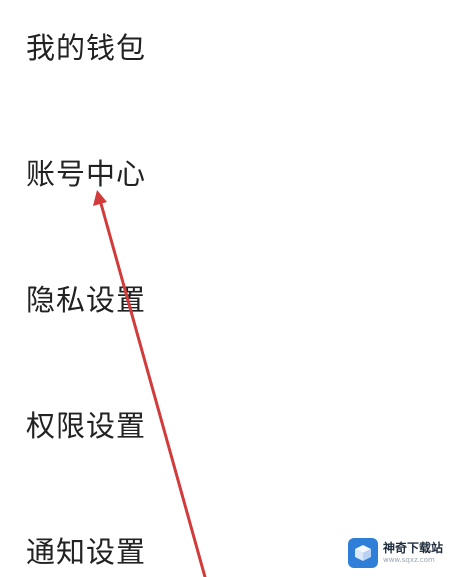  I want to click on menu-item-notification-settings: 通知设置, so click(176, 550).